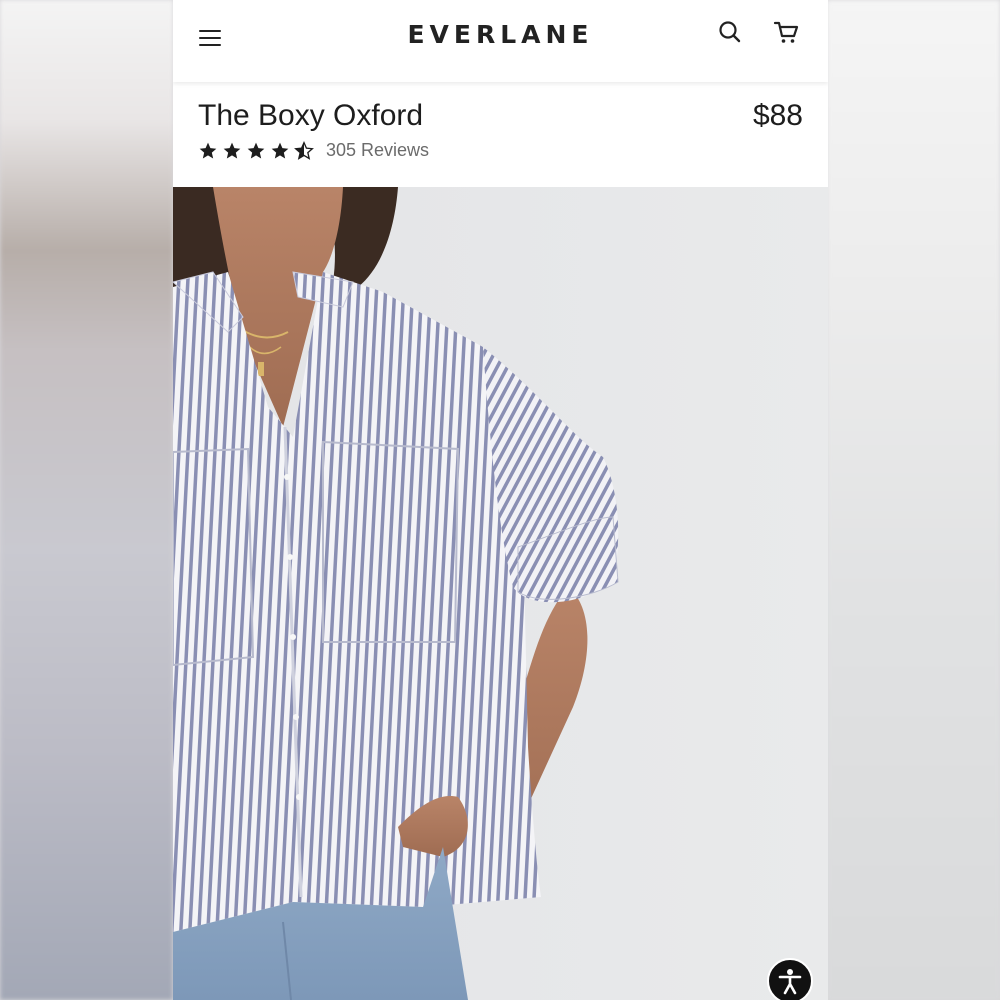 This screenshot has height=1000, width=1000. What do you see at coordinates (786, 32) in the screenshot?
I see `cart-icon` at bounding box center [786, 32].